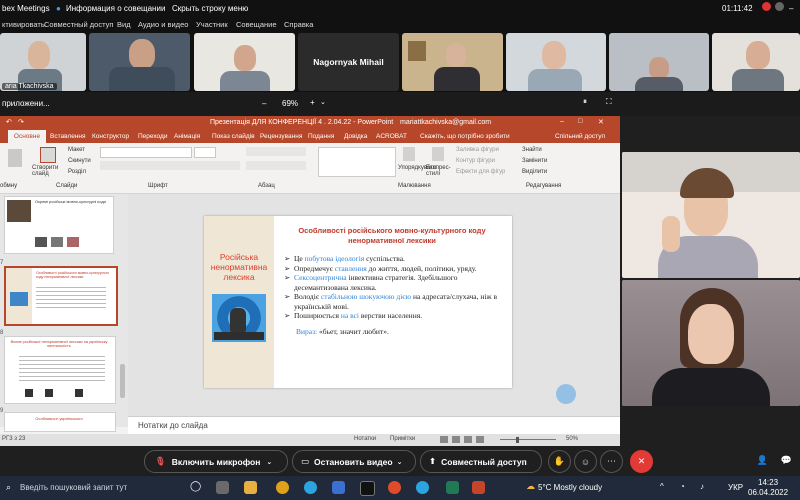 This screenshot has height=500, width=800. I want to click on menu-item-help: Справка, so click(298, 24).